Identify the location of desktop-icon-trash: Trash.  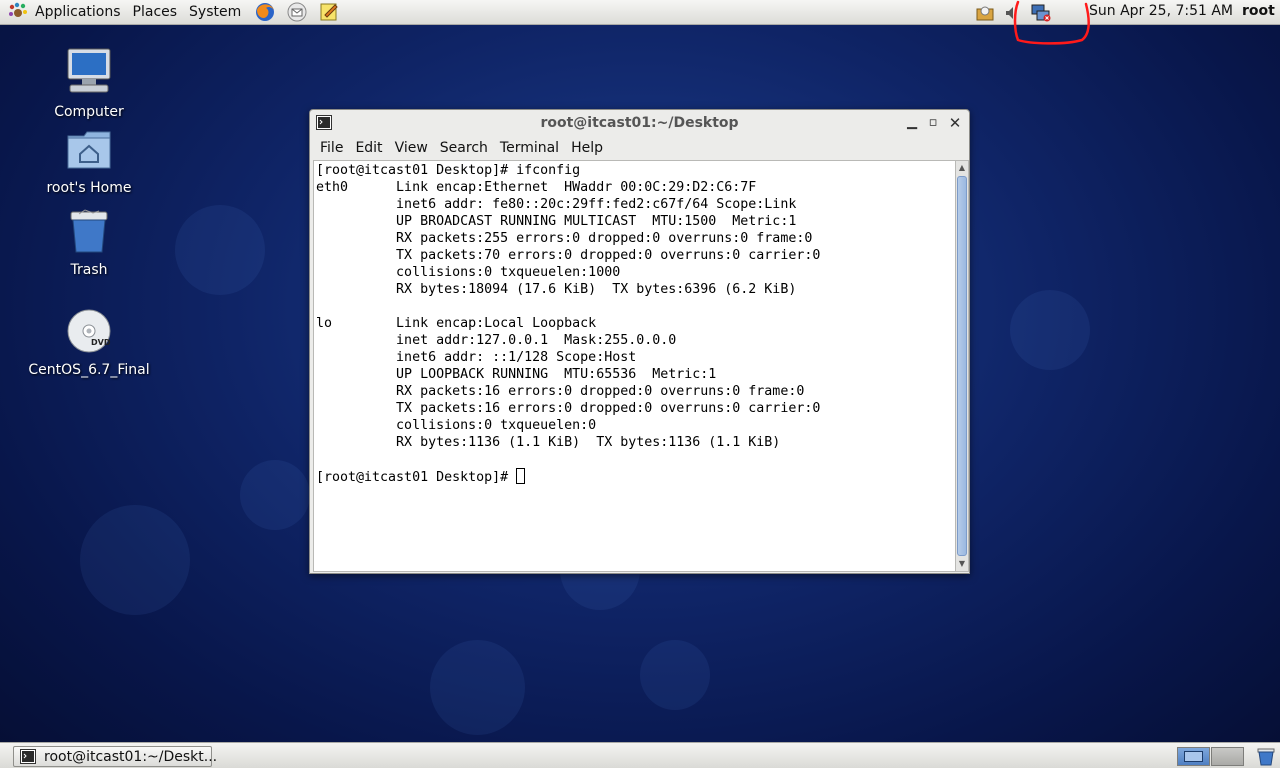
(89, 243).